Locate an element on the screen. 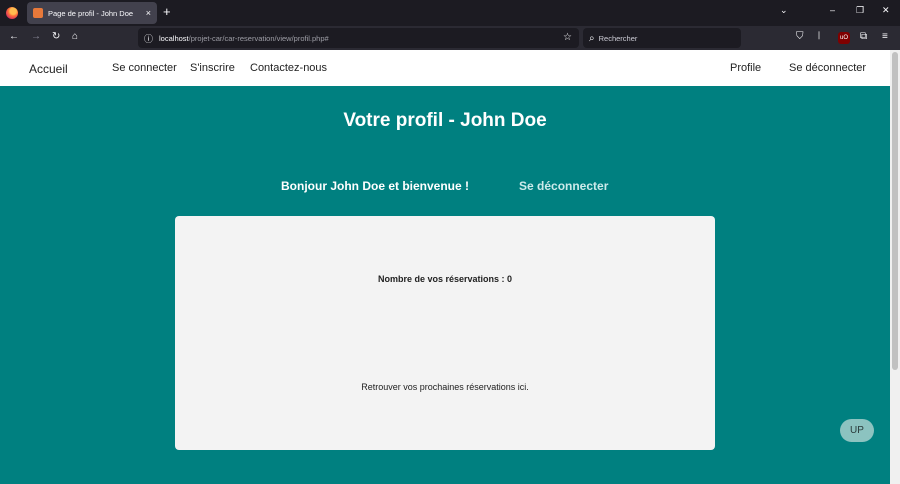 The image size is (900, 484). tab-title: Page de profil - John Doe is located at coordinates (91, 13).